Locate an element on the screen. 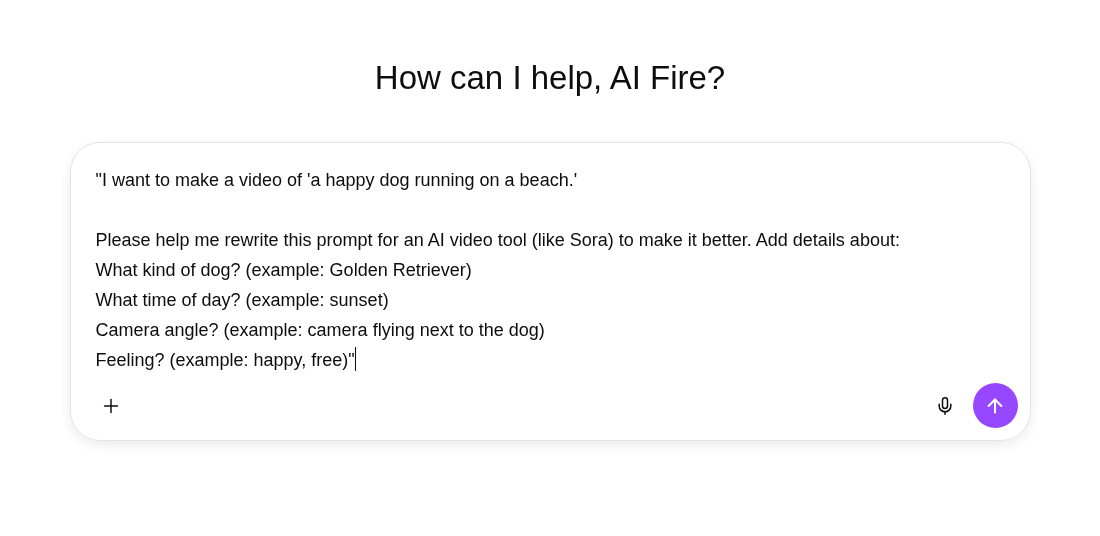  page-heading: How can I help, AI Fire? is located at coordinates (550, 78).